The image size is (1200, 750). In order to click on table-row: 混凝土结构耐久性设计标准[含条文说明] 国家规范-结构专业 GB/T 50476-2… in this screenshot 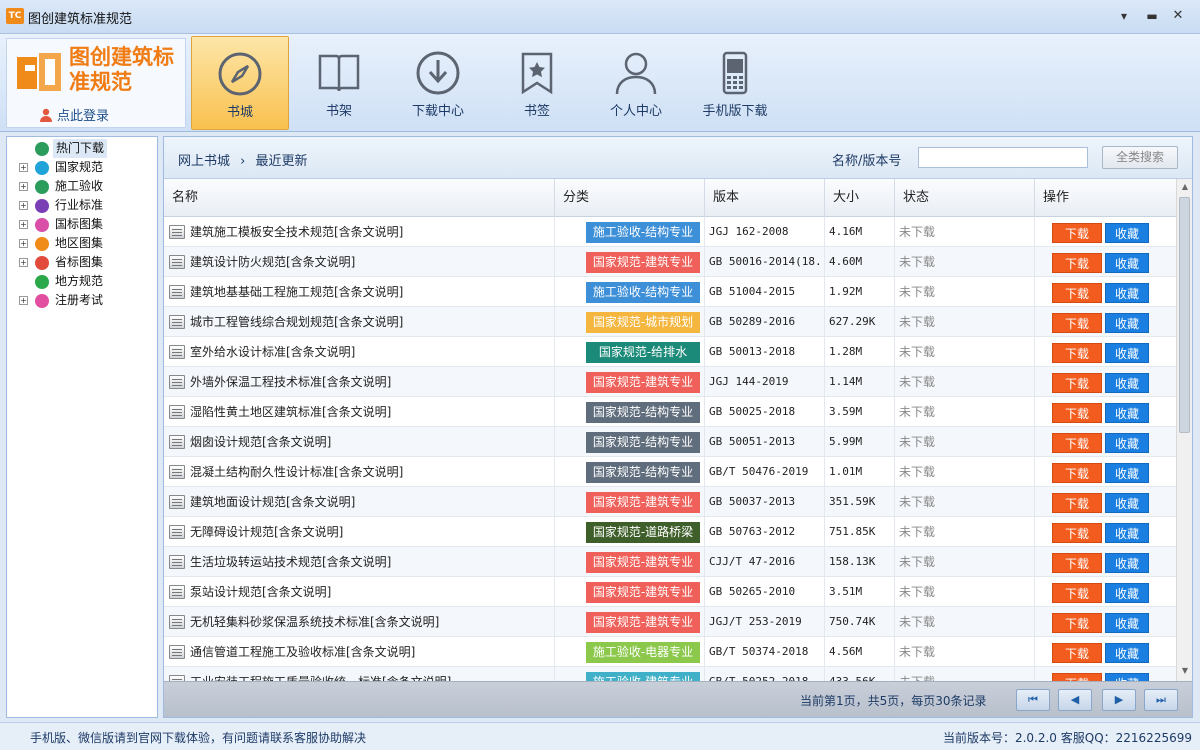, I will do `click(670, 472)`.